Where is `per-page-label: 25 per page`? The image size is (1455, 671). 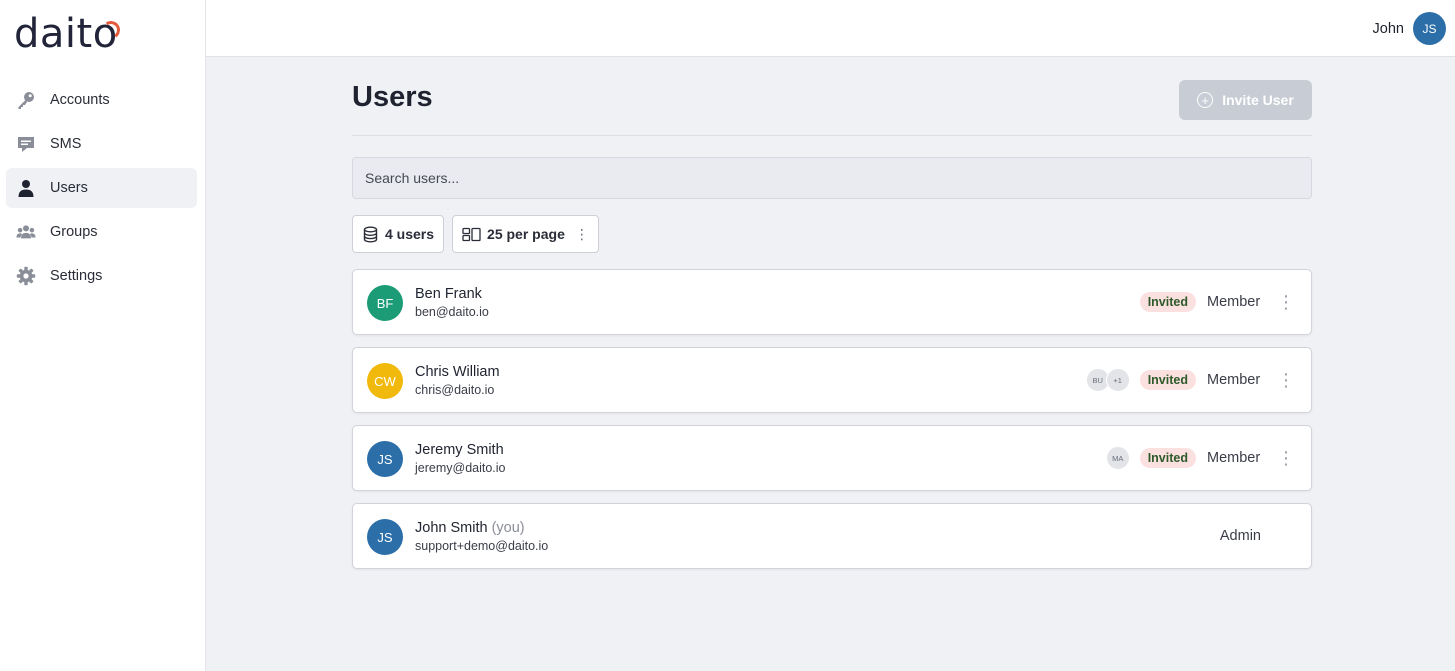
per-page-label: 25 per page is located at coordinates (526, 234).